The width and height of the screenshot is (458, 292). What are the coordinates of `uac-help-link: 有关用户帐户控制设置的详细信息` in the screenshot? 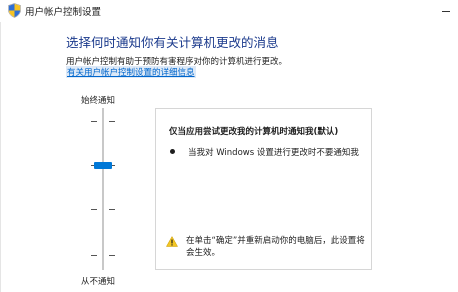 It's located at (131, 72).